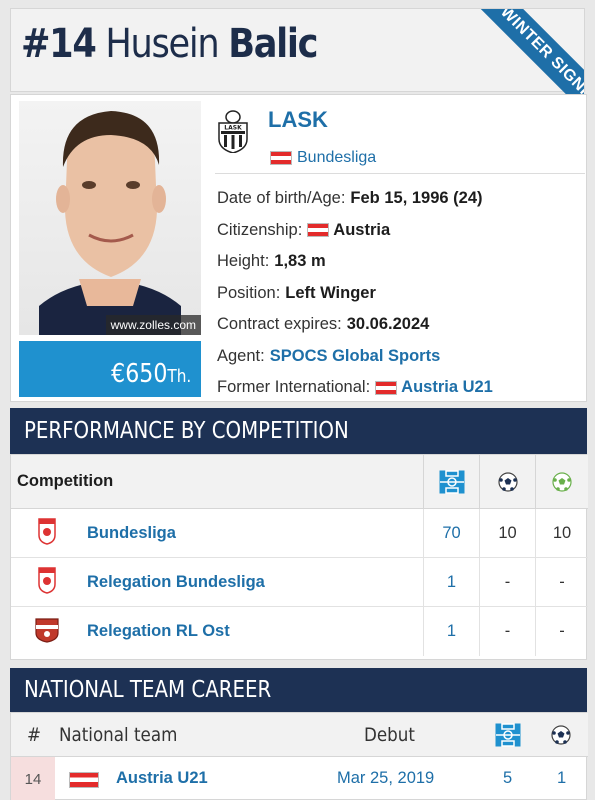  I want to click on debut-link: Mar 25, 2019, so click(385, 778).